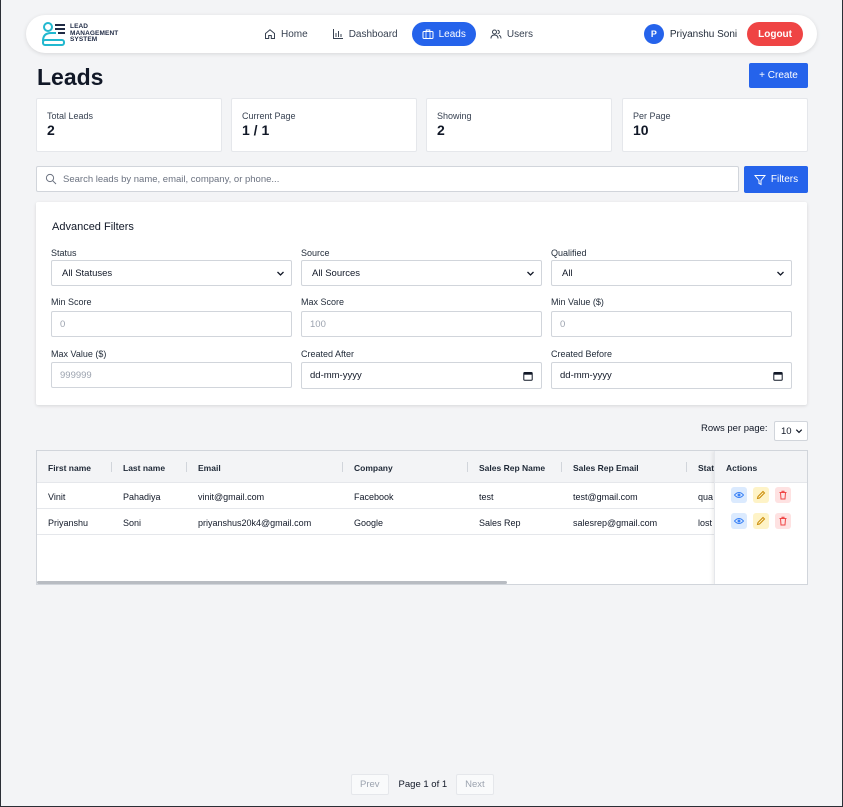 The image size is (843, 807). What do you see at coordinates (671, 324) in the screenshot?
I see `min-value-input: 0` at bounding box center [671, 324].